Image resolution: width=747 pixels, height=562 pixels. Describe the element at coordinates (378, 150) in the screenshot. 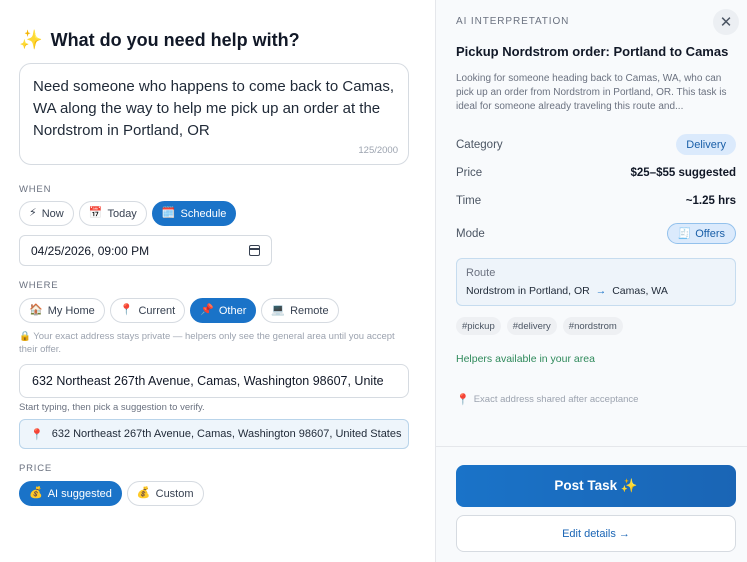

I see `character-count: 125/2000` at that location.